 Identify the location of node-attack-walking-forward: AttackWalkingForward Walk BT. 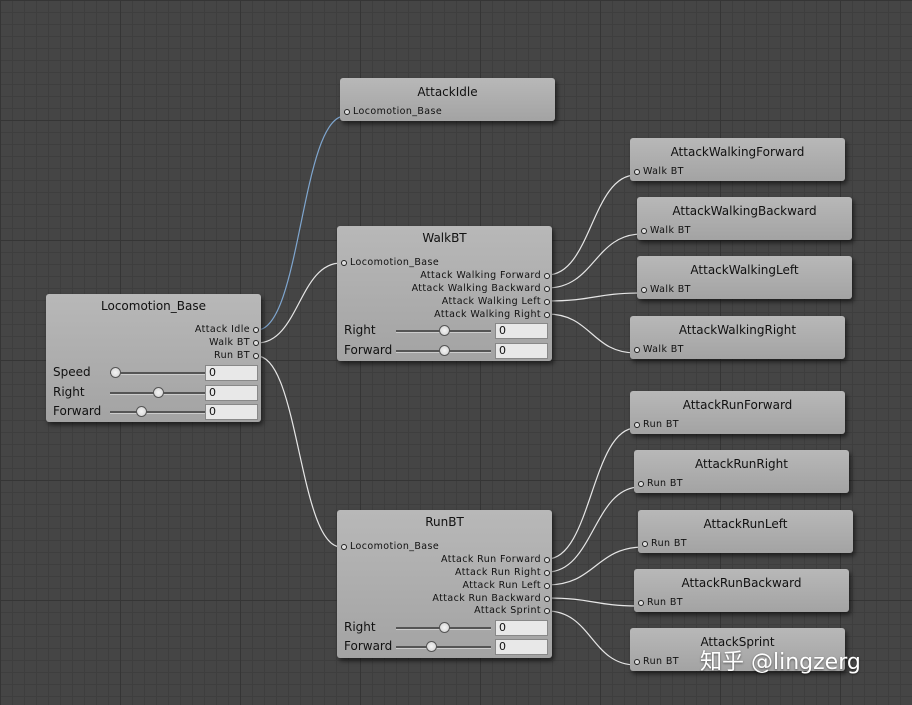
(737, 159).